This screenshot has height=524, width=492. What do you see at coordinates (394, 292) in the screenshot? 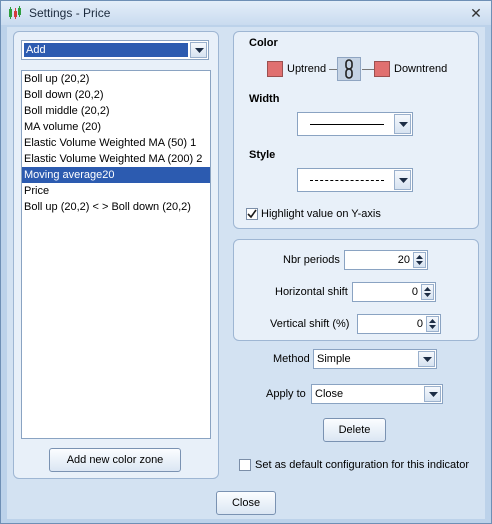
I see `horizontal-shift-spinner: 0` at bounding box center [394, 292].